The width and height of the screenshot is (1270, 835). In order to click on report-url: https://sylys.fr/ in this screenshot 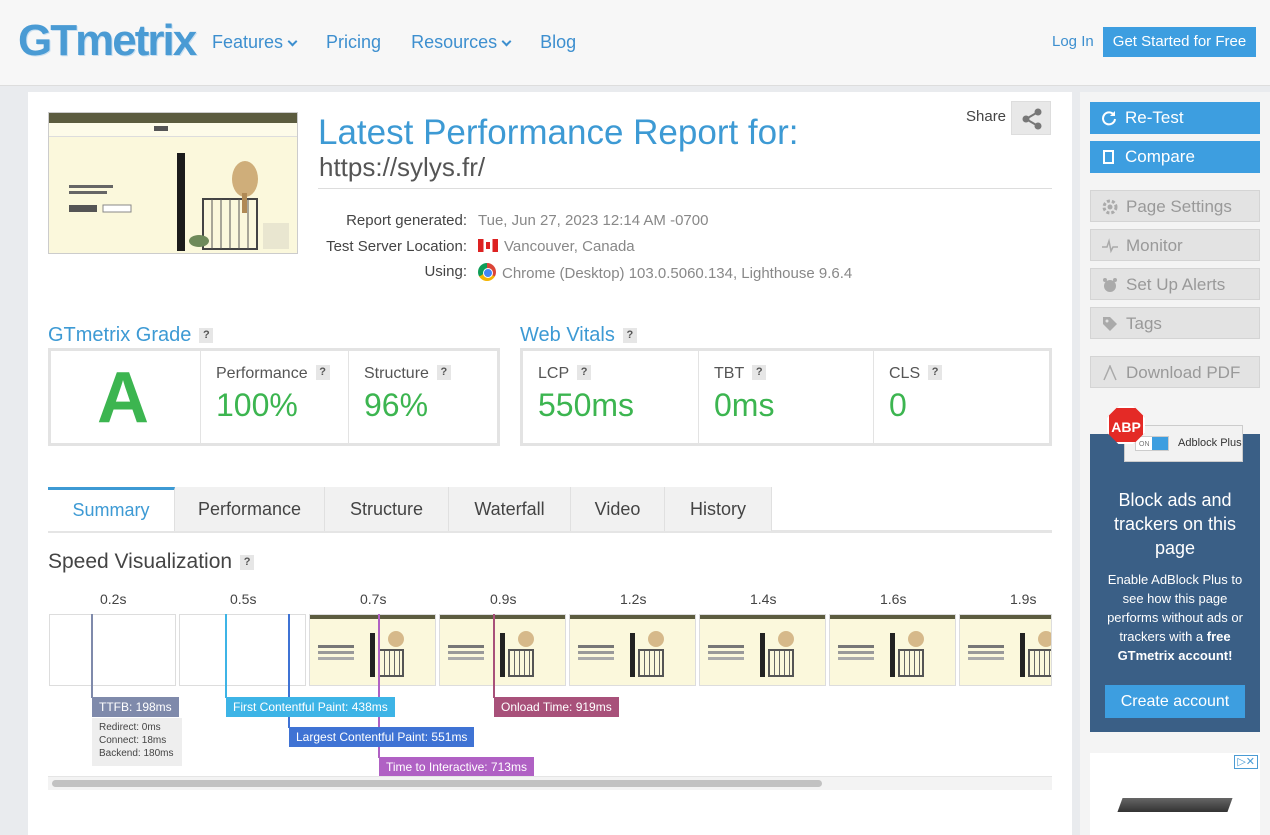, I will do `click(402, 167)`.